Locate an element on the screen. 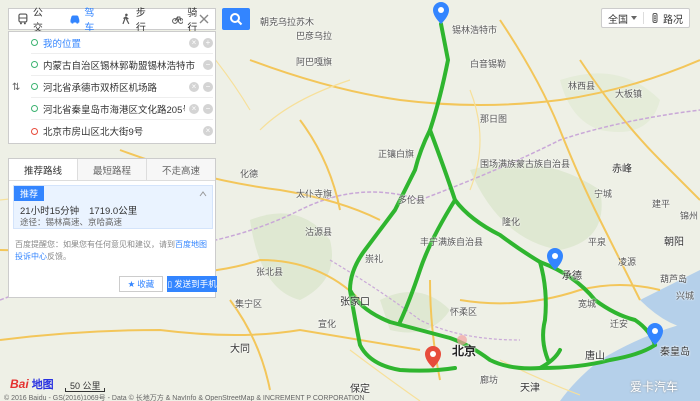 The width and height of the screenshot is (700, 401). waypoint-row: 河北省秦皇岛市海港区文化路205号 × − is located at coordinates (122, 109).